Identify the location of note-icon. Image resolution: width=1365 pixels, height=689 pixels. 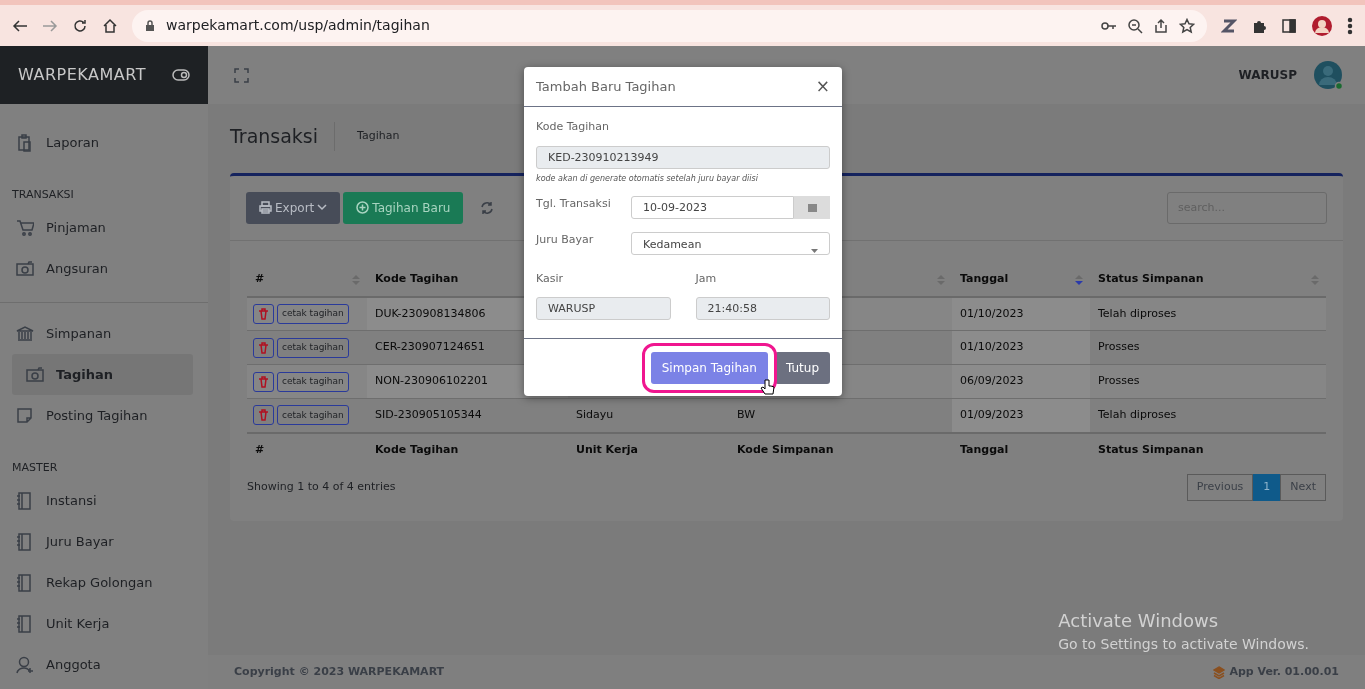
(25, 415).